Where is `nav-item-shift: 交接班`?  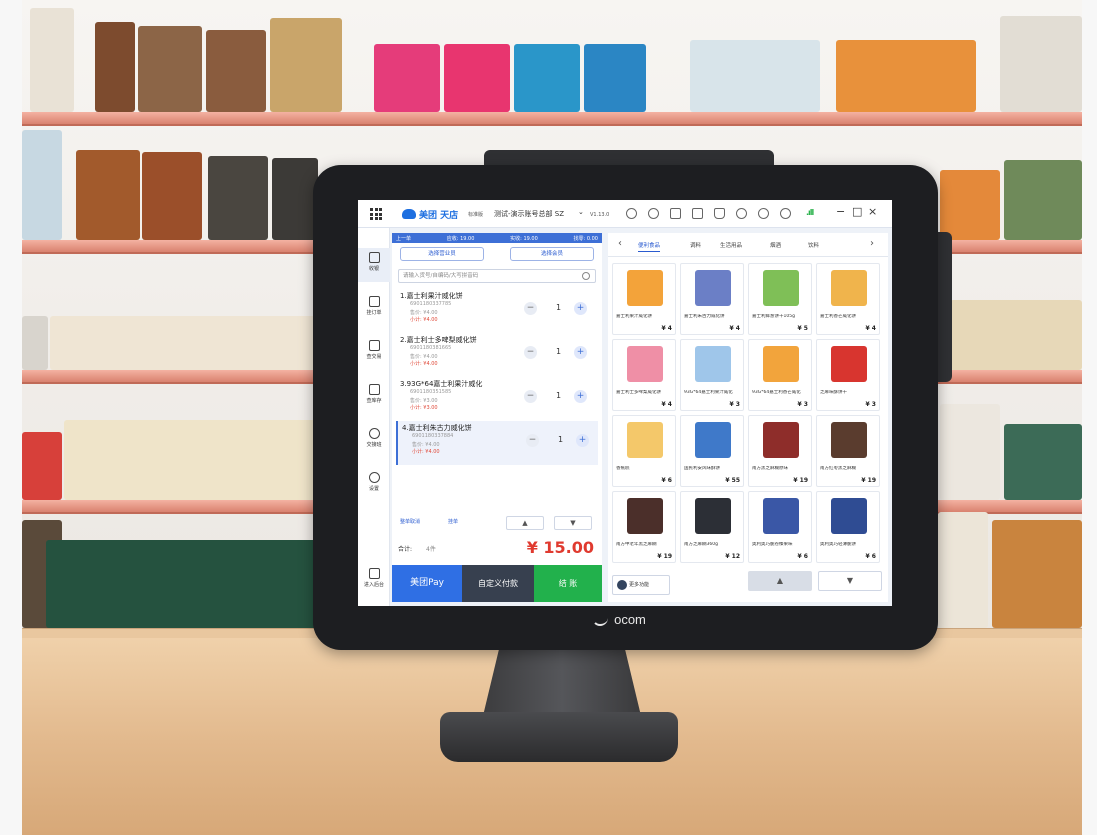 nav-item-shift: 交接班 is located at coordinates (374, 441).